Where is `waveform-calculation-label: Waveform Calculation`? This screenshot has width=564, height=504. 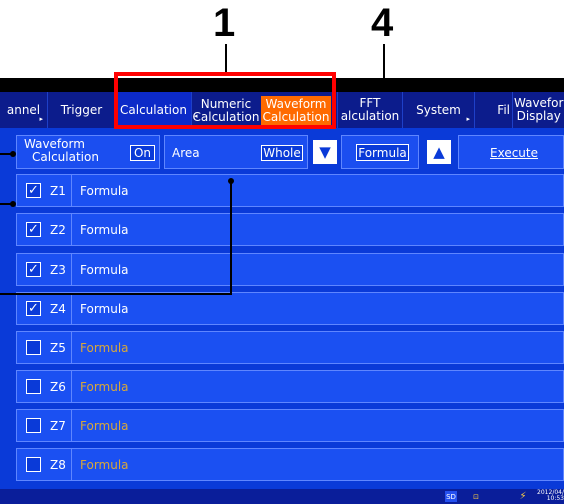
waveform-calculation-label: Waveform Calculation is located at coordinates (61, 151).